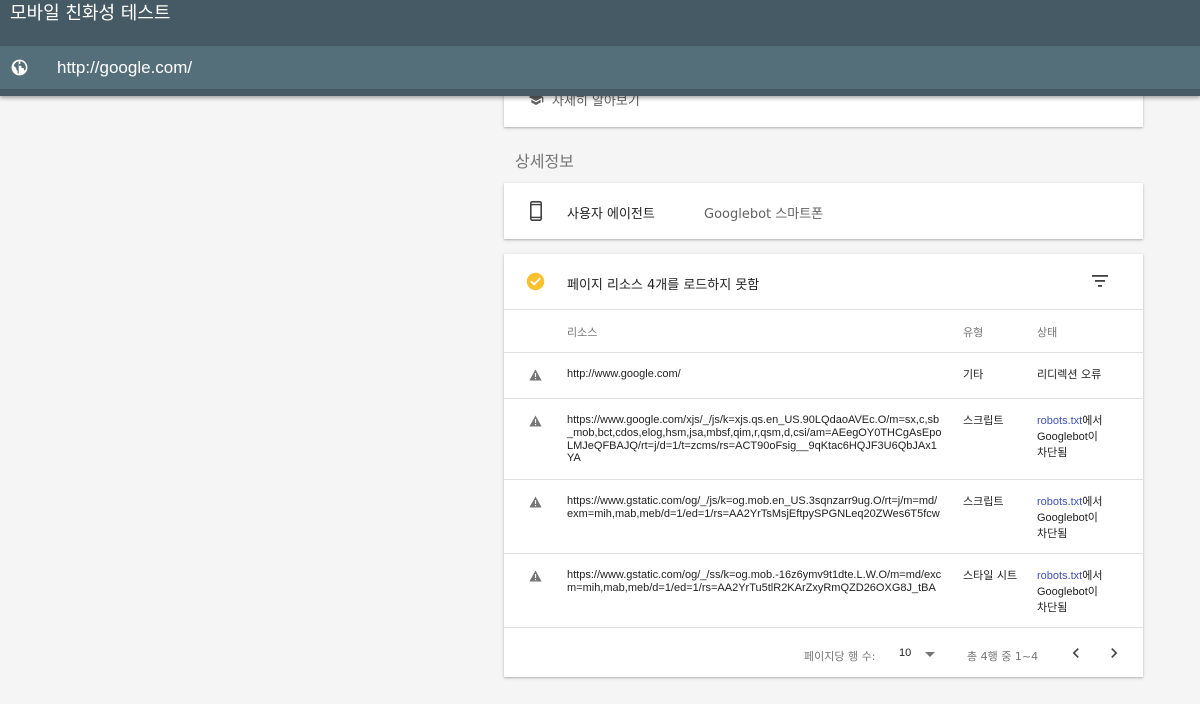 This screenshot has width=1200, height=704. What do you see at coordinates (764, 214) in the screenshot?
I see `user-agent-value: Googlebot 스마트폰` at bounding box center [764, 214].